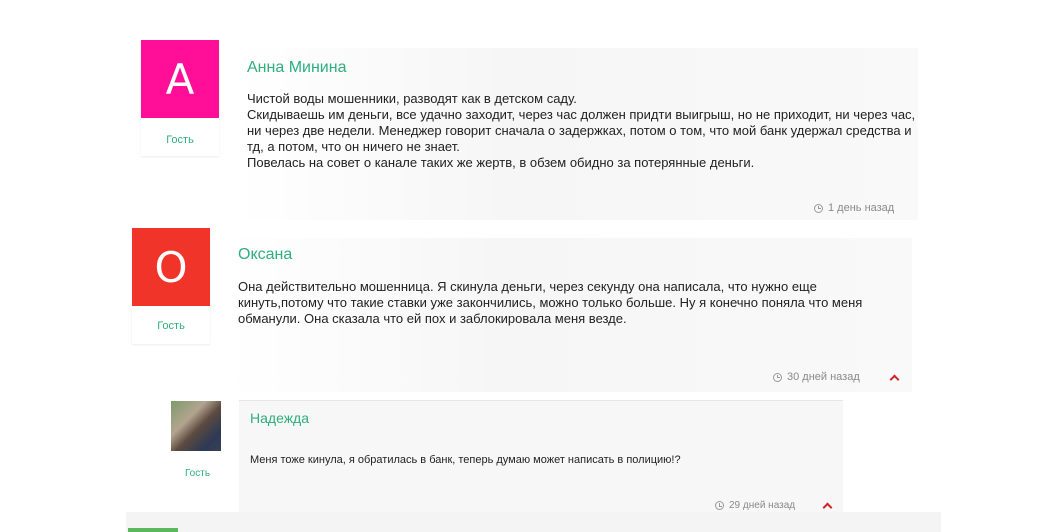 This screenshot has width=1042, height=532. What do you see at coordinates (533, 522) in the screenshot?
I see `next-comment-panel` at bounding box center [533, 522].